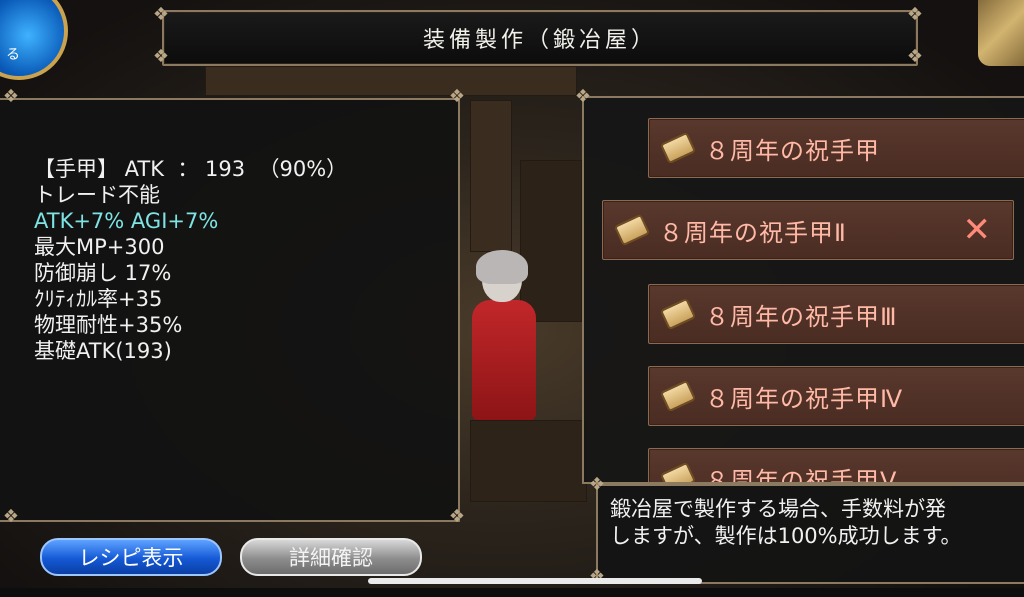 The width and height of the screenshot is (1024, 597). I want to click on item-stat-line: 基礎ATK(193), so click(103, 351).